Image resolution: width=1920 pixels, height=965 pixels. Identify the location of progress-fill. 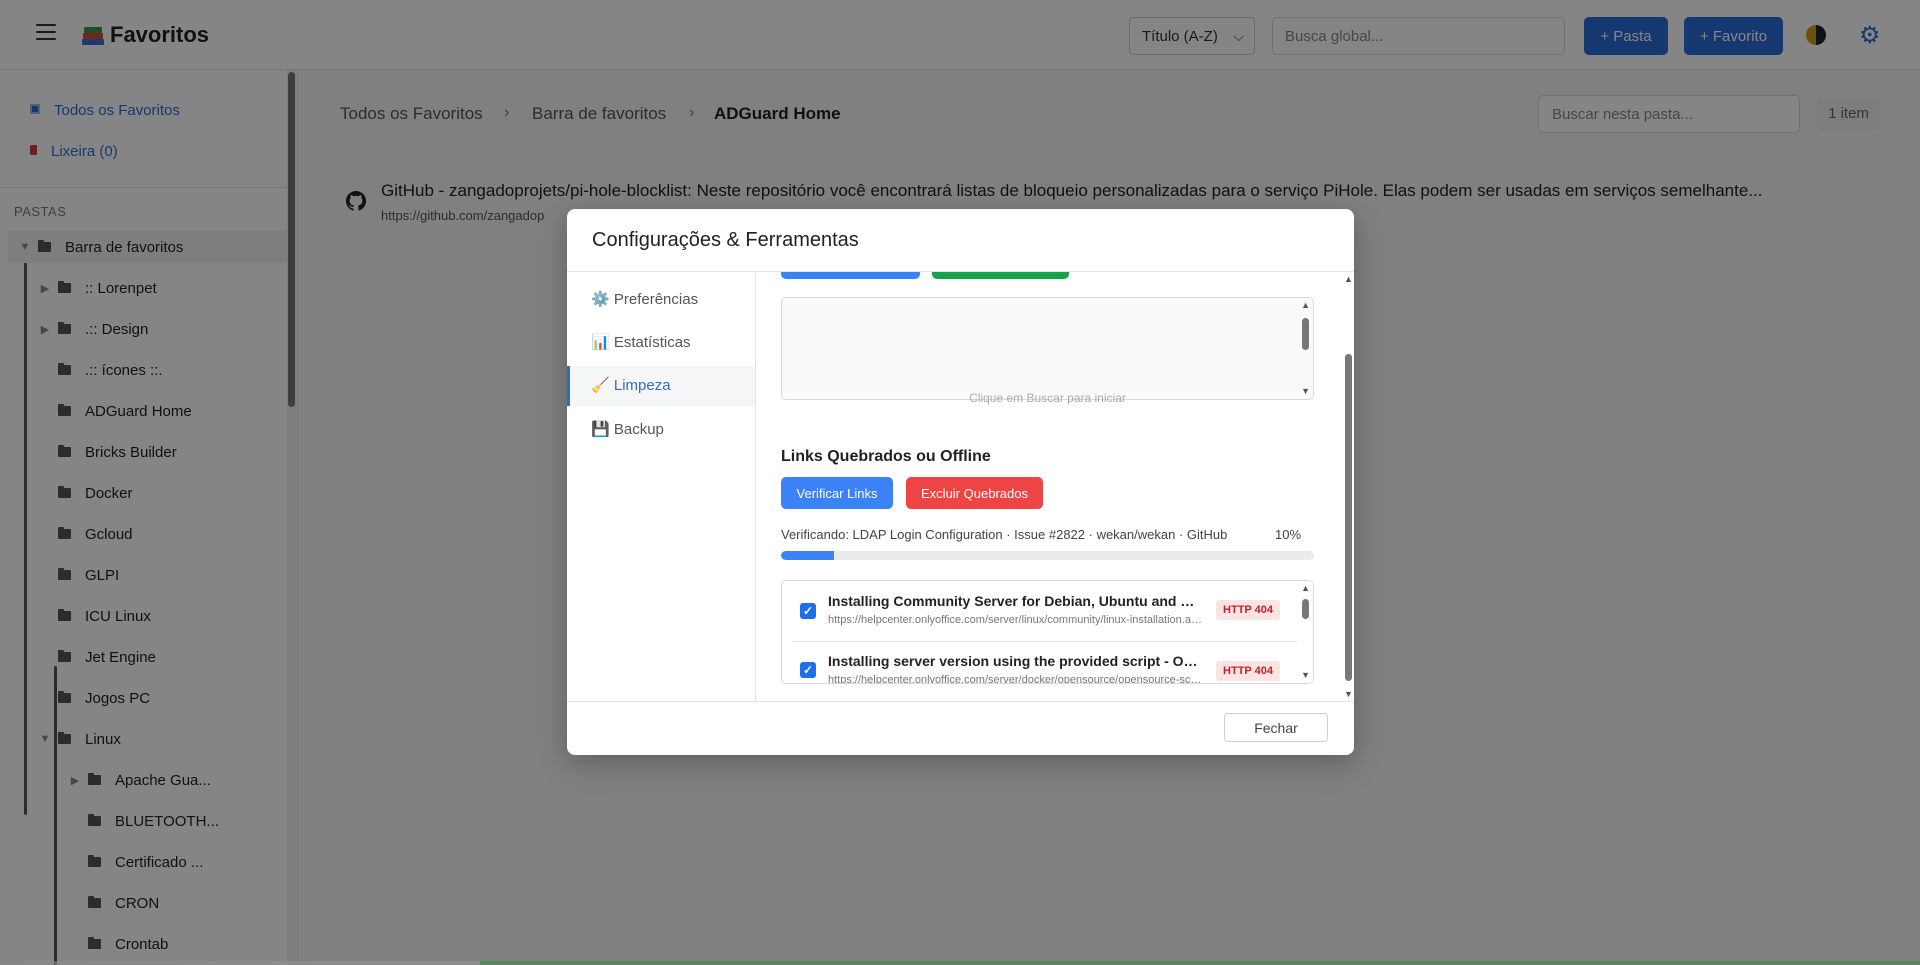
(808, 555).